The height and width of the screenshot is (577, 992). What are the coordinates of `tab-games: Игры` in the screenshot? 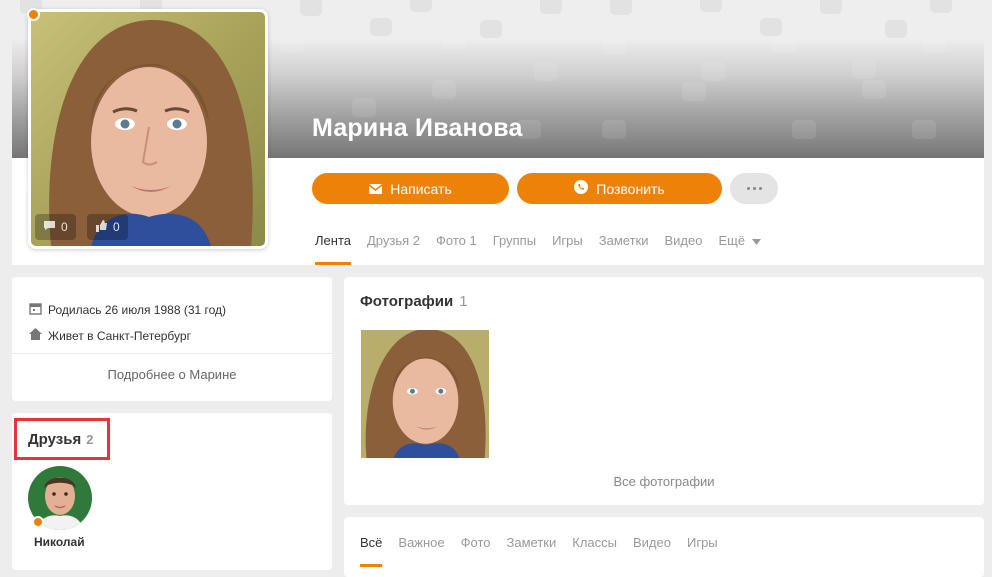 It's located at (567, 245).